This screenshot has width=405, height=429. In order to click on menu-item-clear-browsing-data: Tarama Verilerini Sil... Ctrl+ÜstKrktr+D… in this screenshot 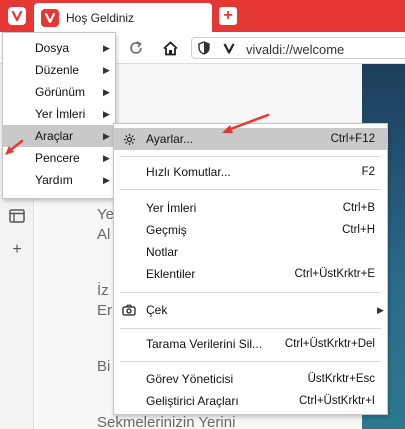, I will do `click(250, 344)`.